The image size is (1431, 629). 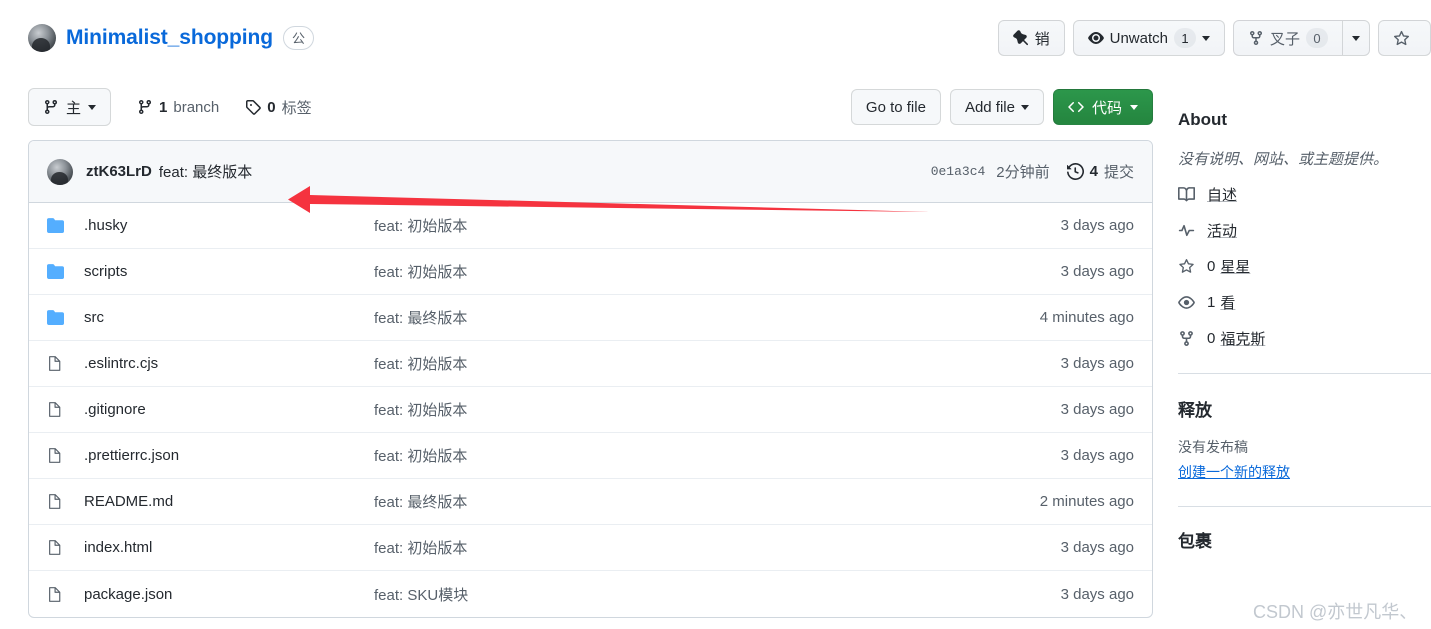 I want to click on visibility-badge: 公, so click(x=298, y=38).